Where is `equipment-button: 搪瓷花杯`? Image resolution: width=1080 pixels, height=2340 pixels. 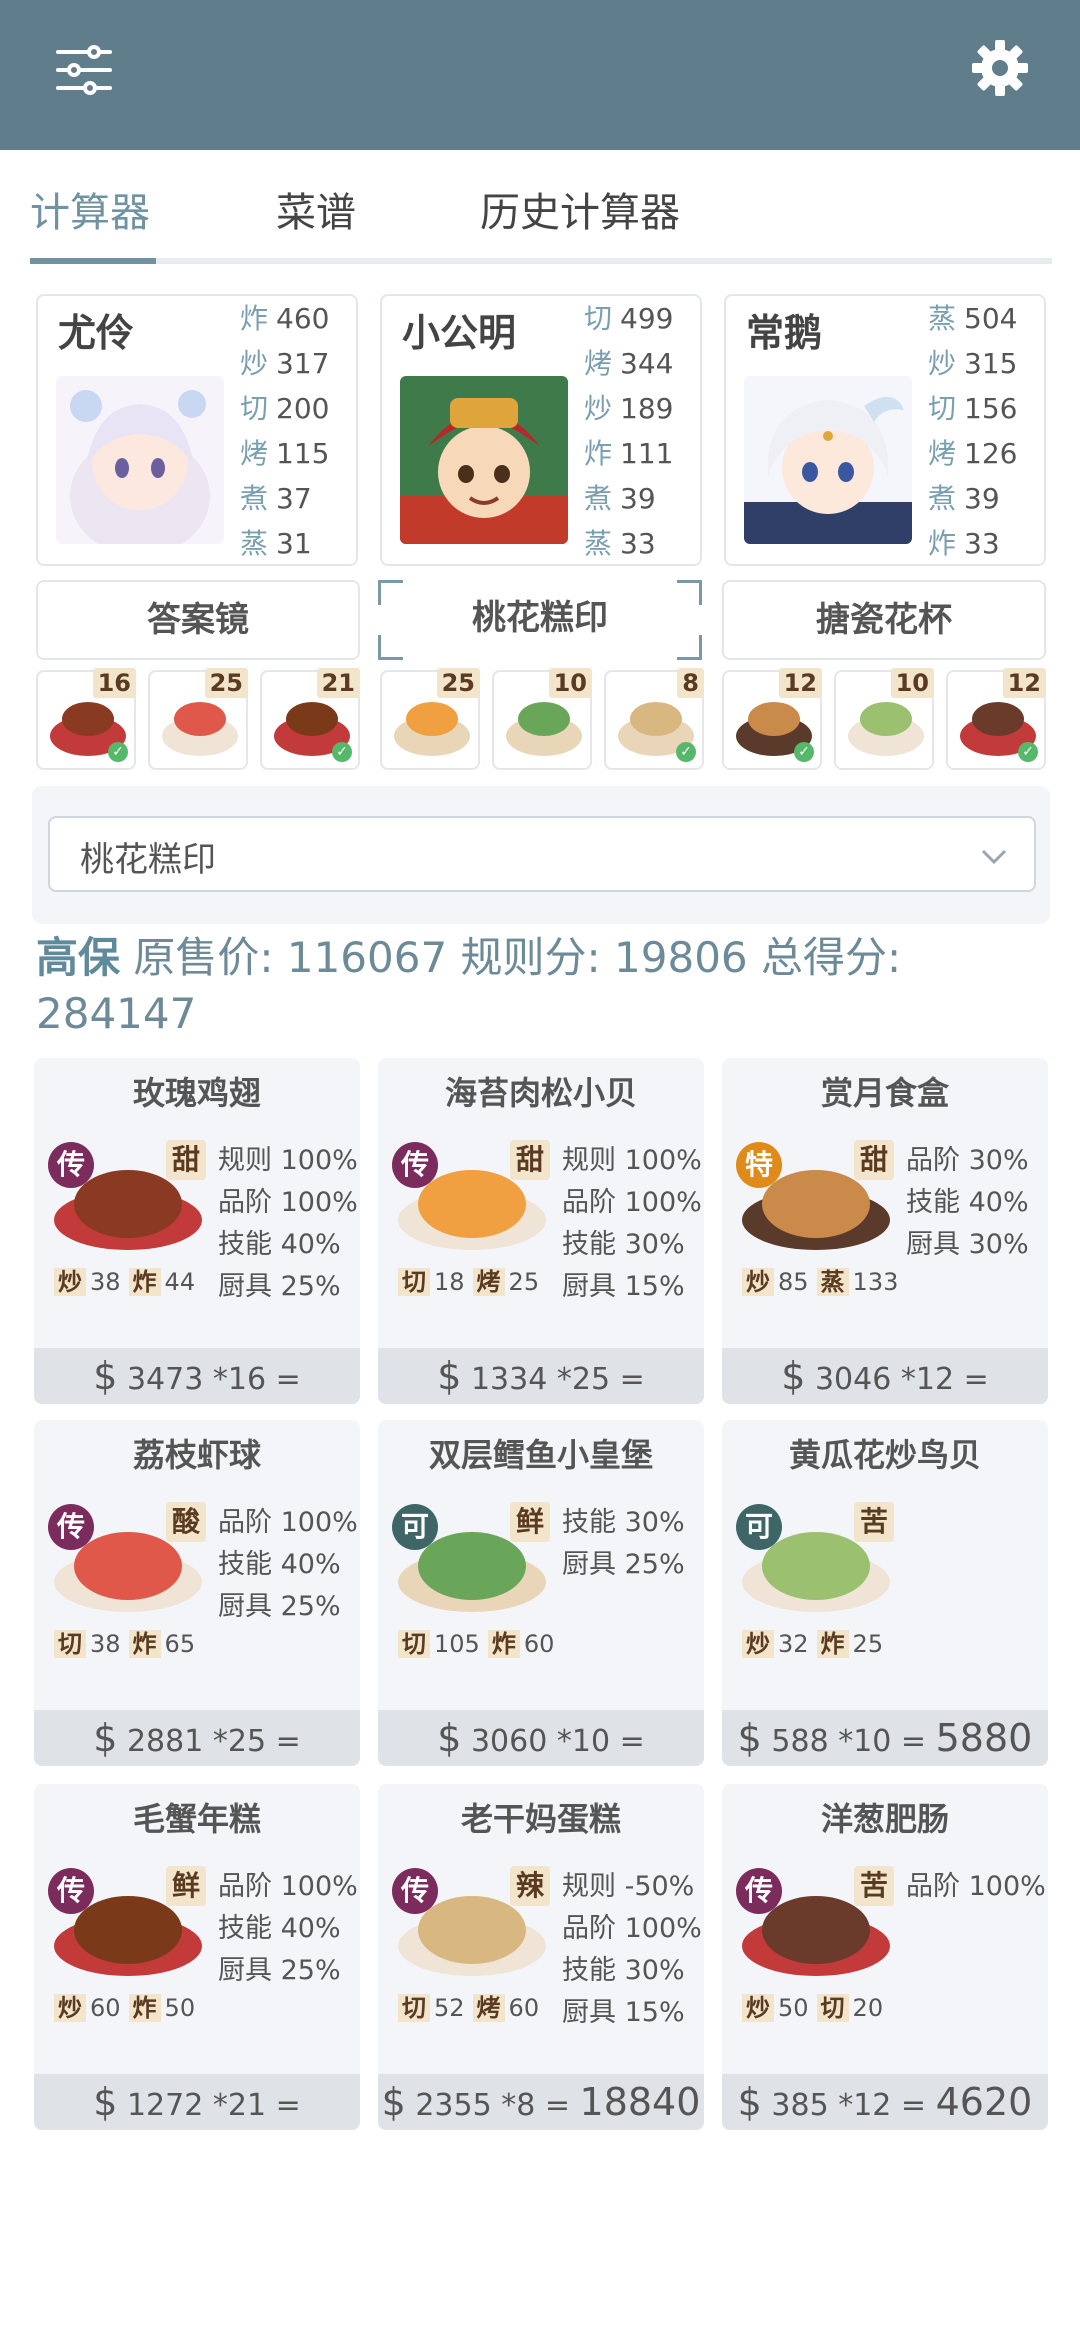 equipment-button: 搪瓷花杯 is located at coordinates (884, 620).